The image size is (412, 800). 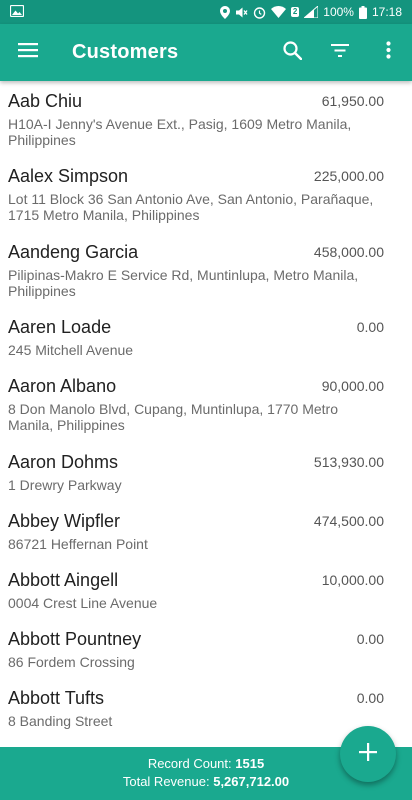 What do you see at coordinates (386, 12) in the screenshot?
I see `clock: 17:18` at bounding box center [386, 12].